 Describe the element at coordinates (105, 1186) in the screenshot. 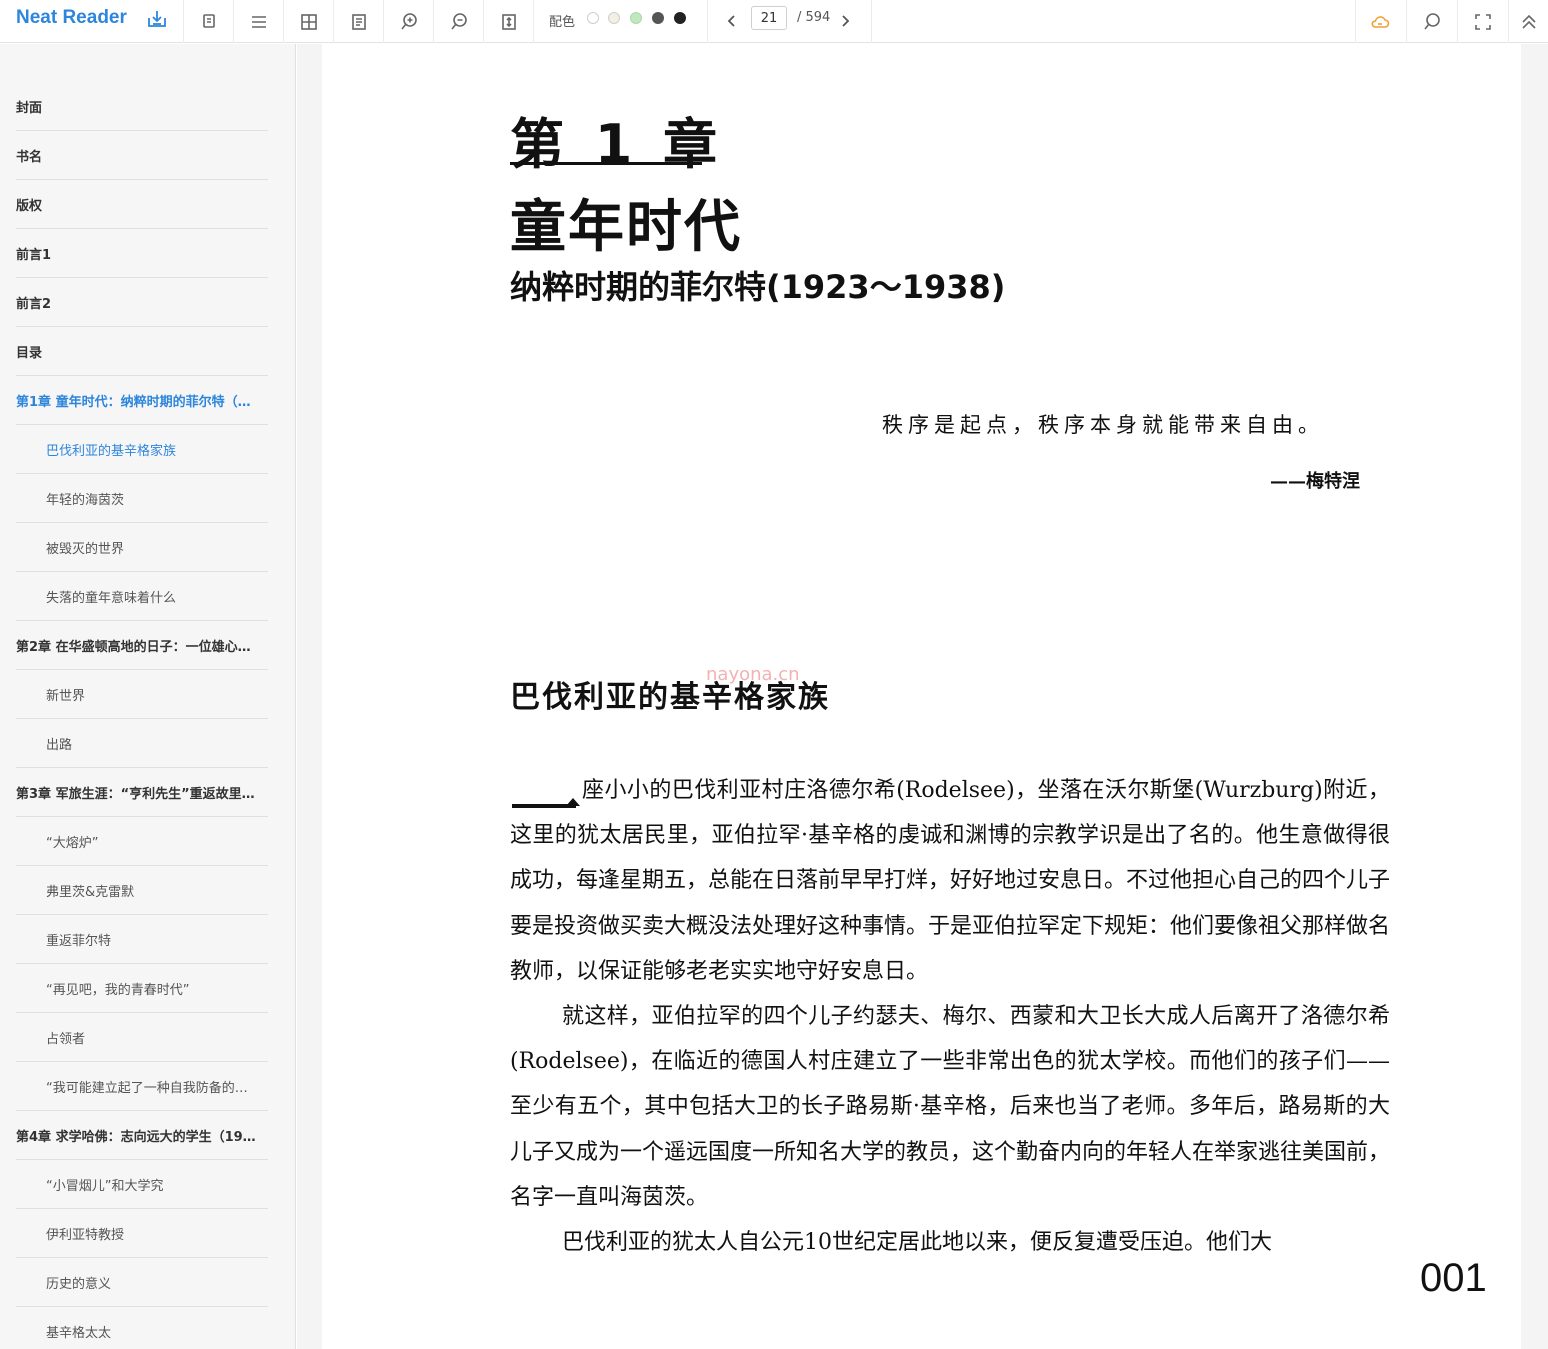

I see `toc-item-label: “小冒烟儿”和大学究` at that location.